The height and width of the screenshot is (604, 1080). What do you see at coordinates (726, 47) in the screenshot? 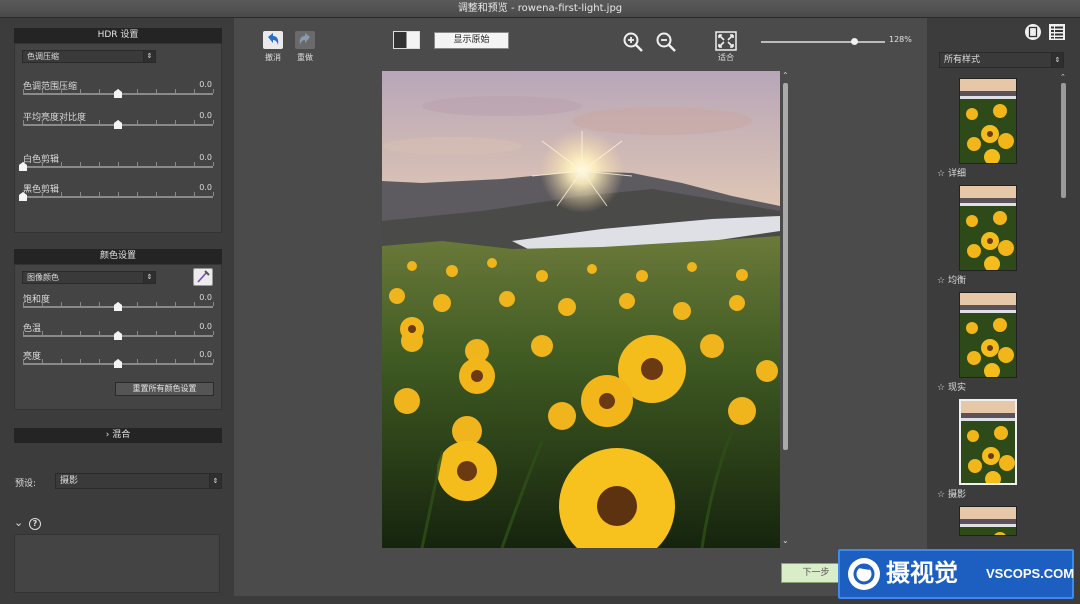
I see `fit-button: 适合` at bounding box center [726, 47].